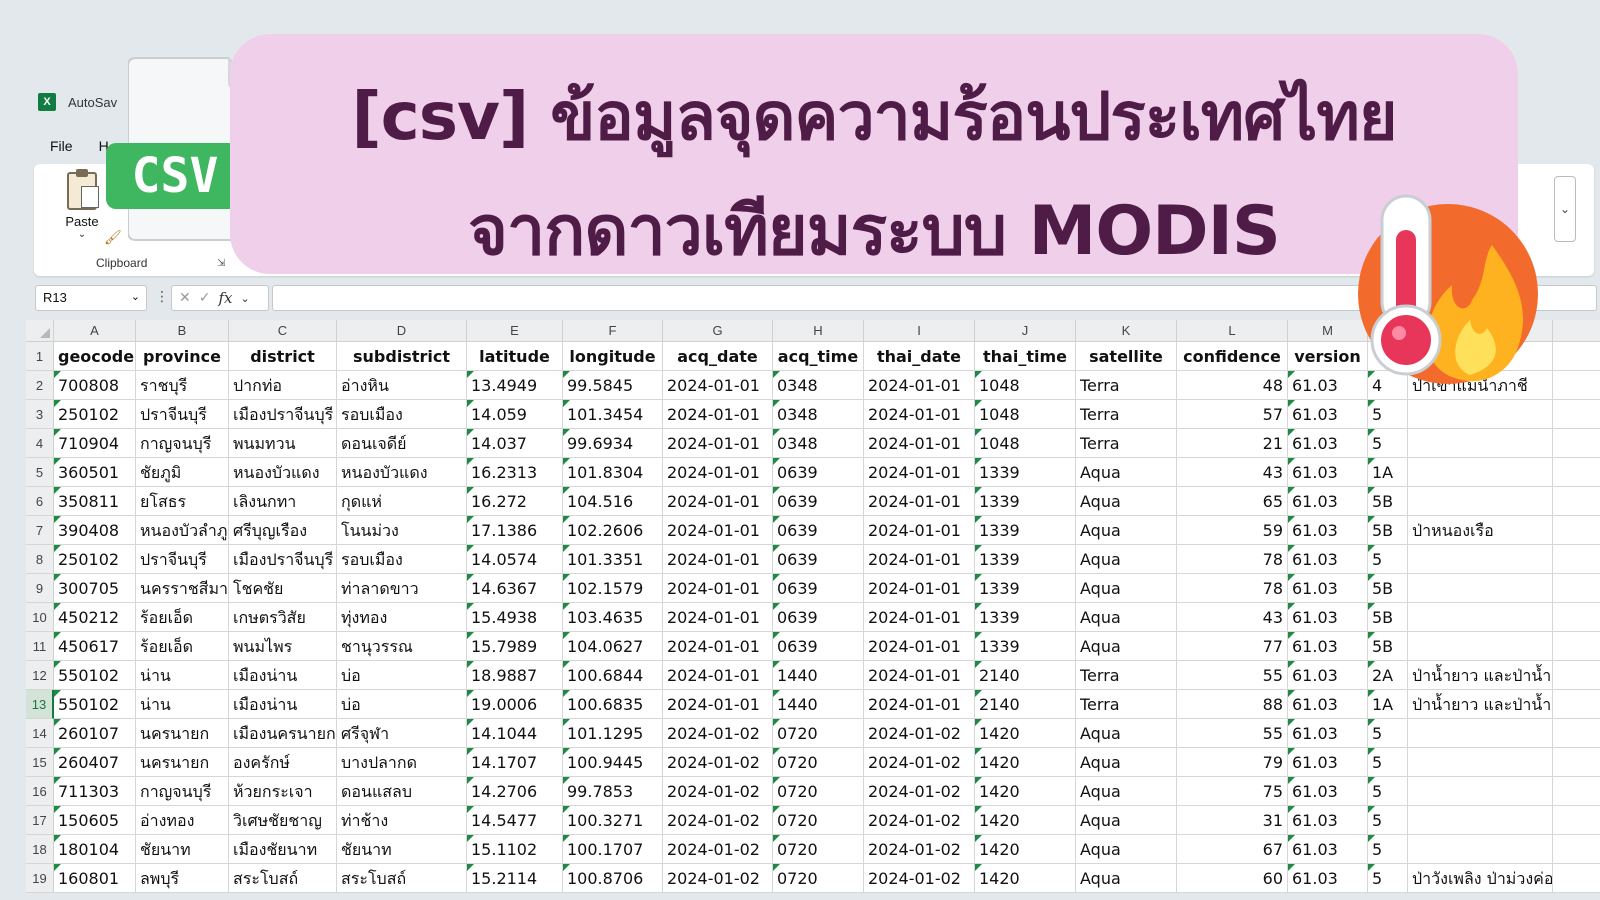  I want to click on row-number: 17, so click(40, 820).